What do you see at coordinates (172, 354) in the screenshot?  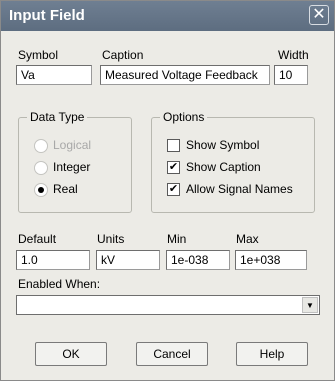 I see `cancel-button: Cancel` at bounding box center [172, 354].